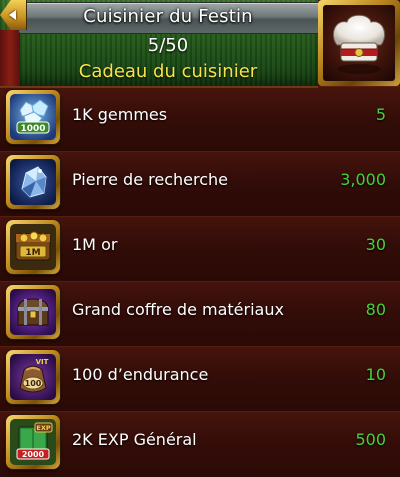 This screenshot has height=477, width=400. I want to click on list-item: VIT 100 100 d’endurance 10, so click(200, 379).